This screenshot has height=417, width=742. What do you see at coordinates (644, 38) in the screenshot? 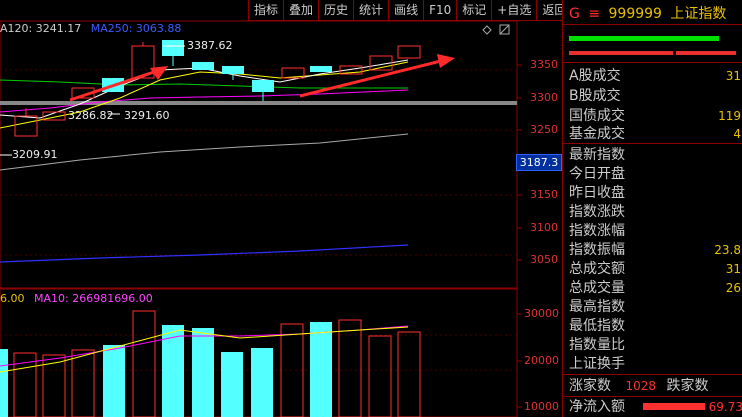
I see `advance-bar` at bounding box center [644, 38].